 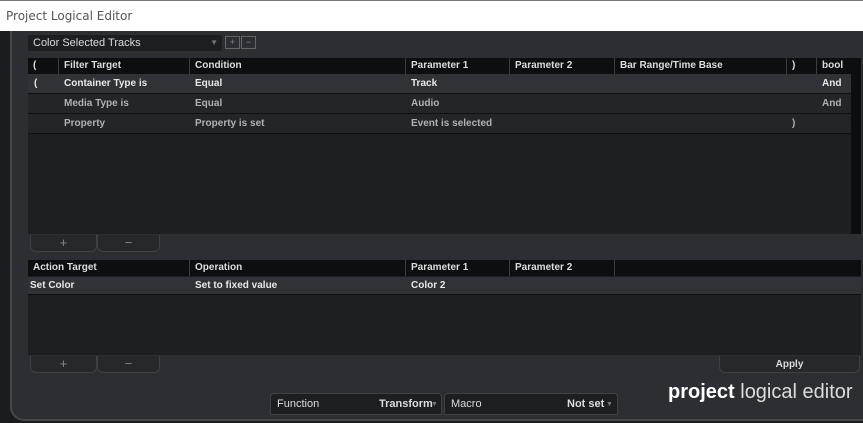 What do you see at coordinates (236, 285) in the screenshot?
I see `table-cell: Set to fixed value` at bounding box center [236, 285].